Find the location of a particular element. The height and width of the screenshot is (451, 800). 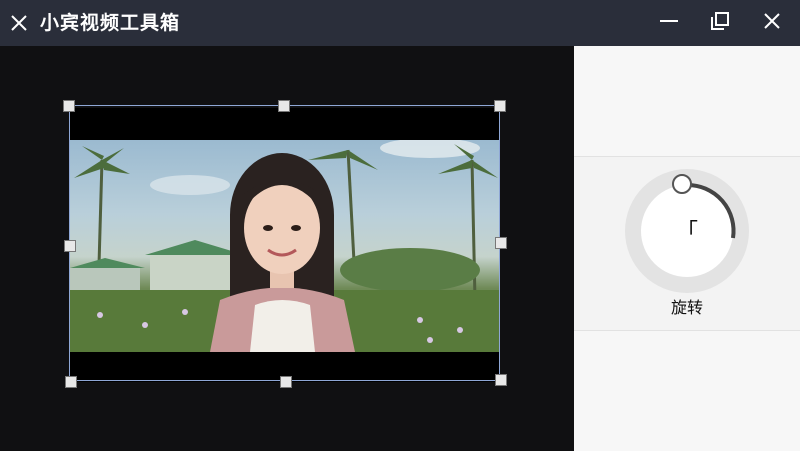

crop-handle-bottom-right is located at coordinates (501, 380).